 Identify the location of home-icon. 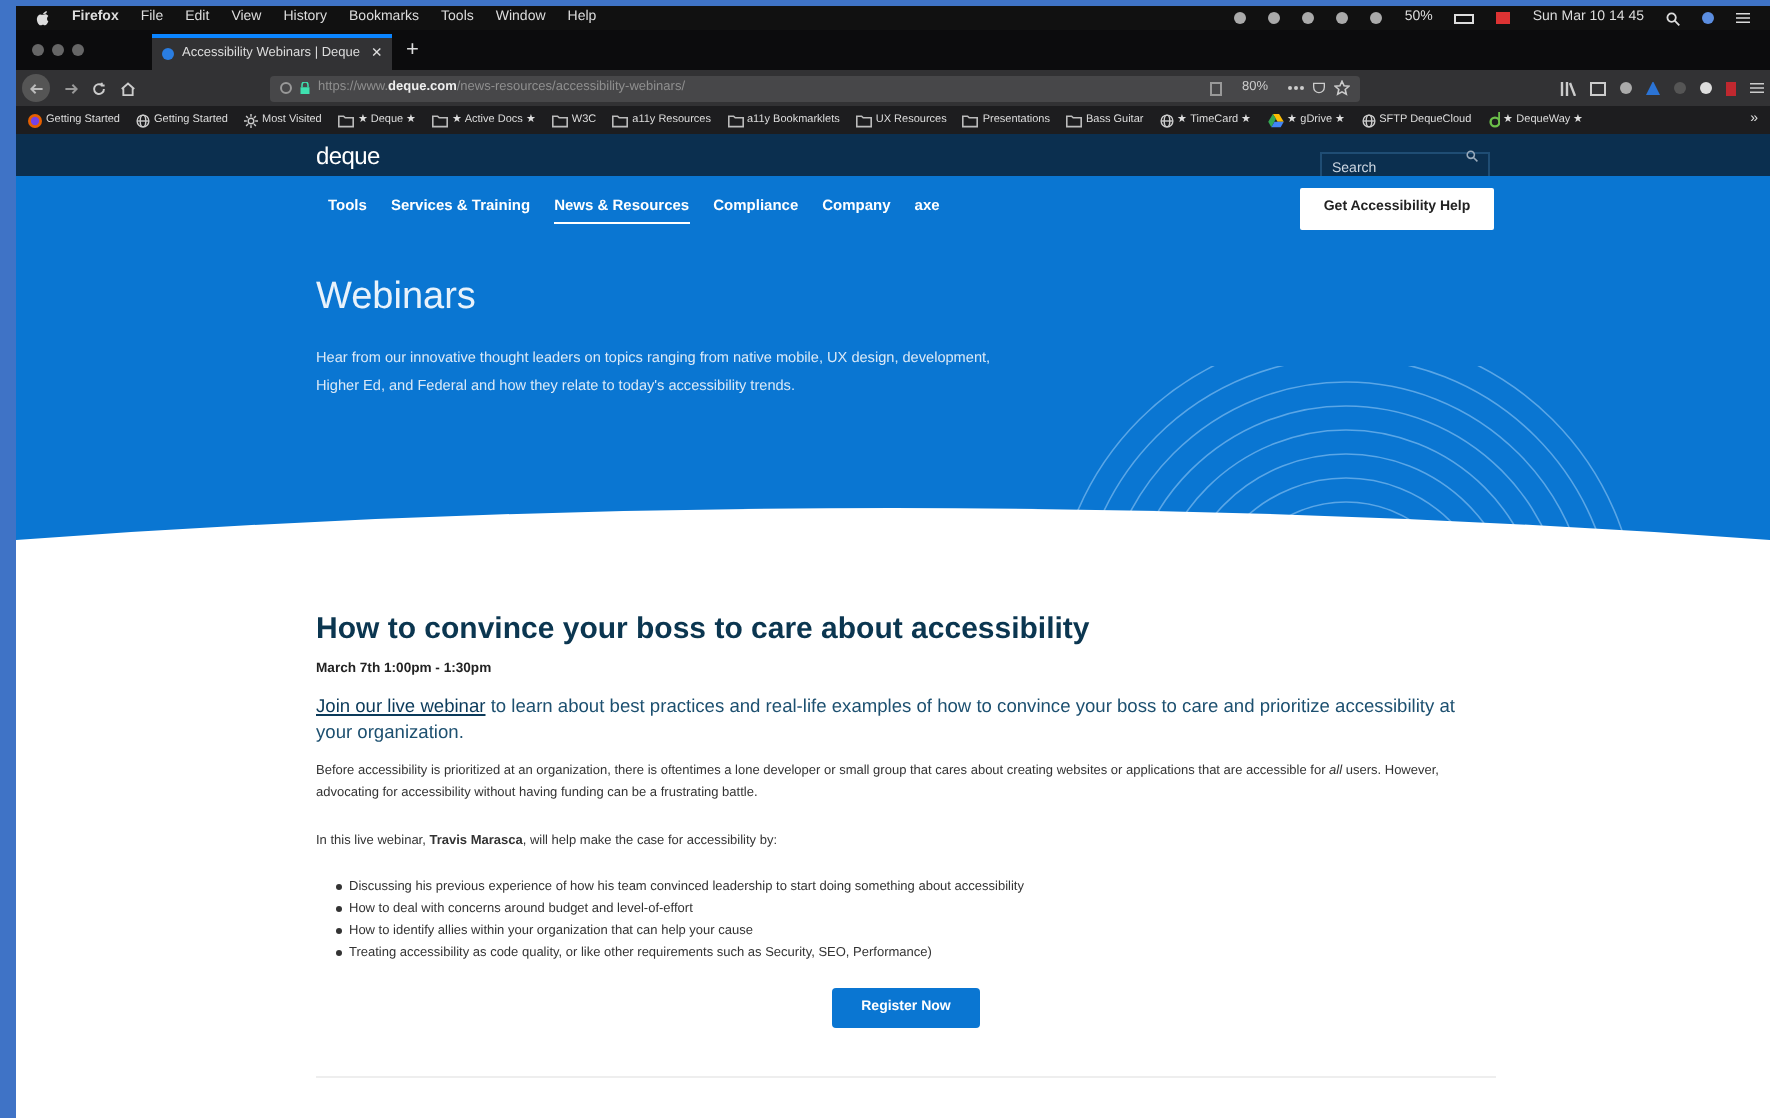
(128, 88).